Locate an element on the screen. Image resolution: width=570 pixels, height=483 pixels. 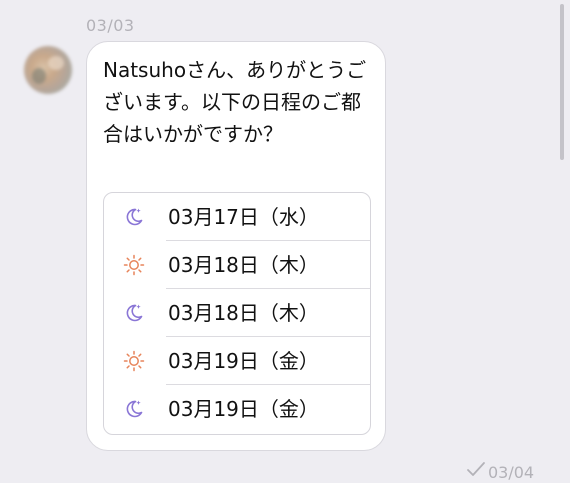
avatar is located at coordinates (48, 70).